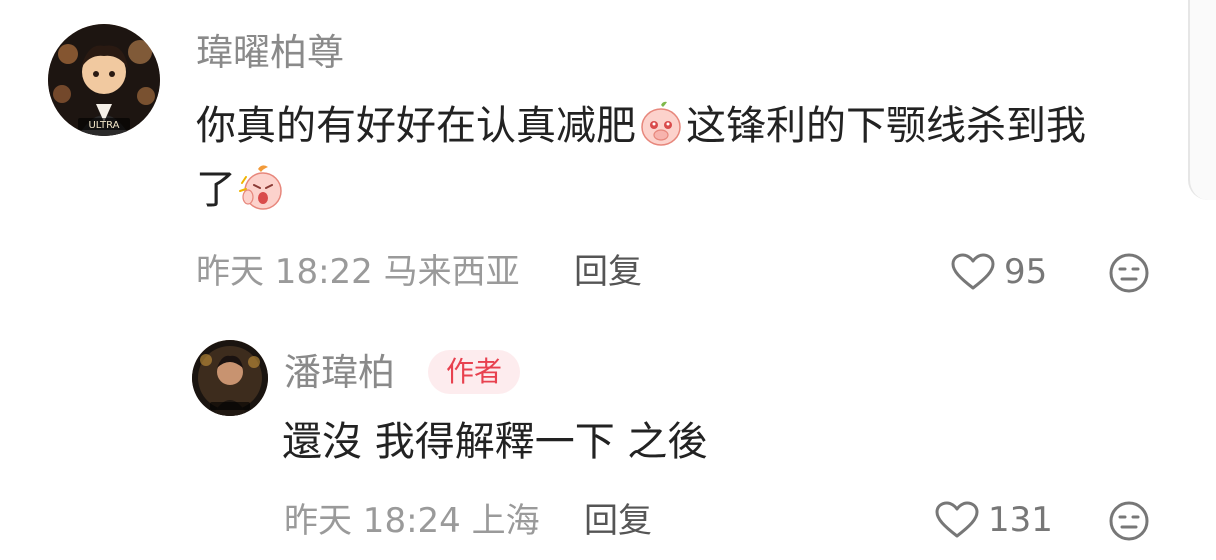 This screenshot has width=1216, height=560. I want to click on comment-text: 還沒 我得解釋一下 之後, so click(495, 442).